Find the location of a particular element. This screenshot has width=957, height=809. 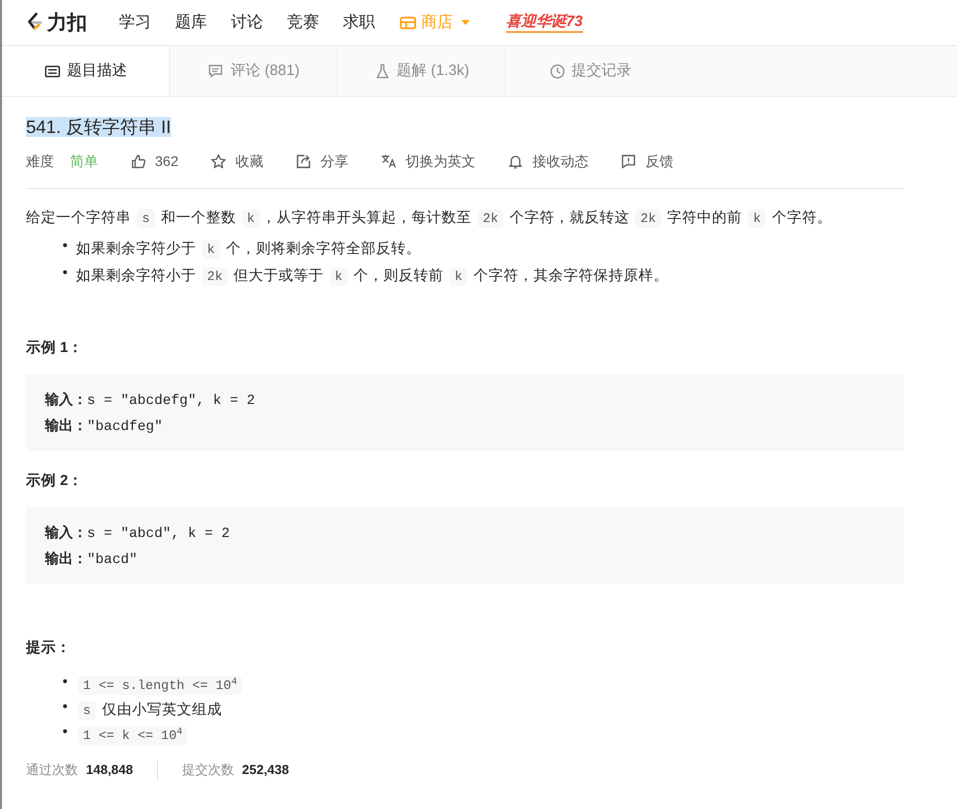

thumbs-up-icon is located at coordinates (138, 161).